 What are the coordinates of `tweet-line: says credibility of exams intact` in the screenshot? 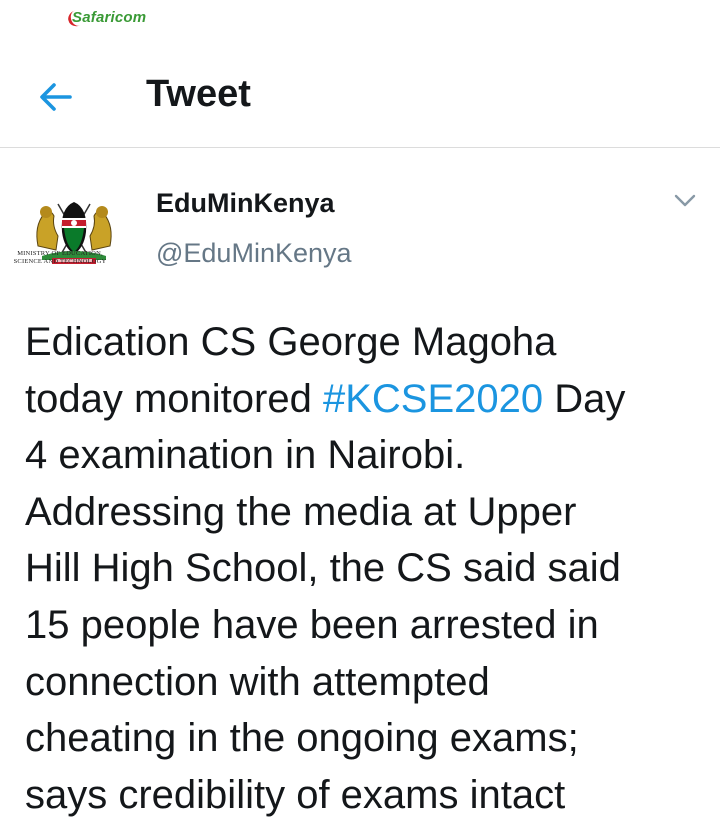 It's located at (295, 794).